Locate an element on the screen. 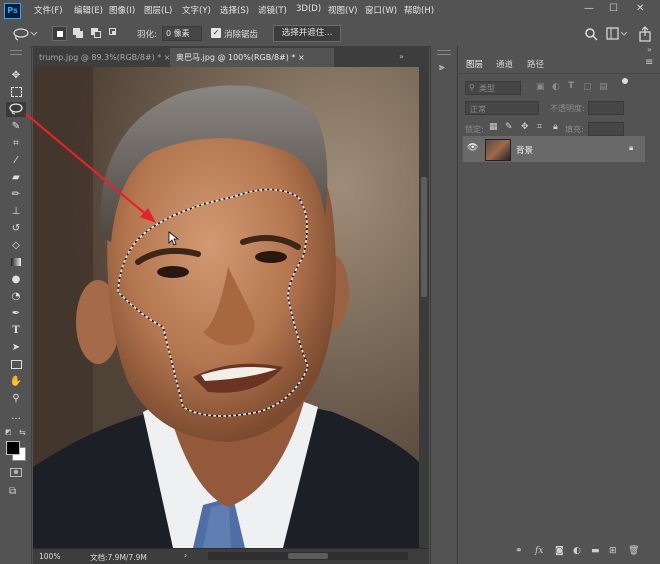 The width and height of the screenshot is (660, 564). layer-name: 背景 is located at coordinates (524, 150).